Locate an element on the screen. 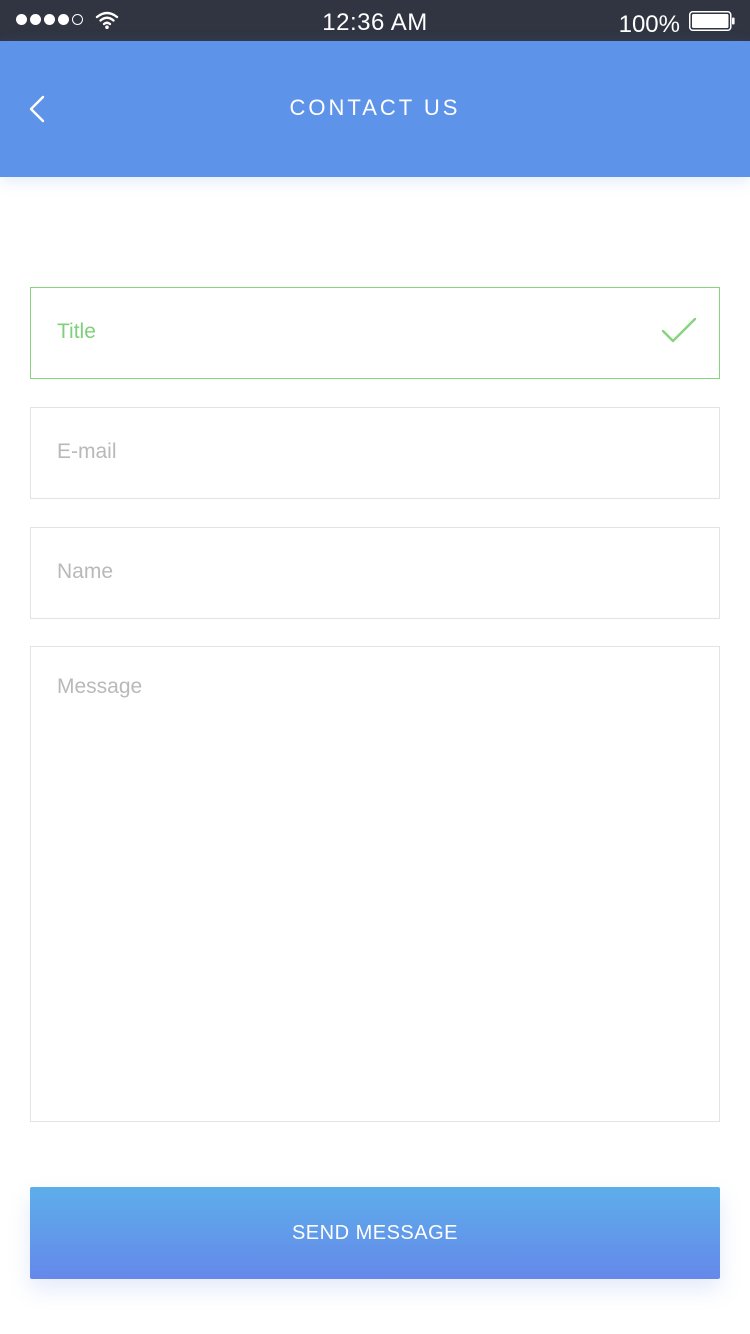  app-header: CONTACT US is located at coordinates (375, 109).